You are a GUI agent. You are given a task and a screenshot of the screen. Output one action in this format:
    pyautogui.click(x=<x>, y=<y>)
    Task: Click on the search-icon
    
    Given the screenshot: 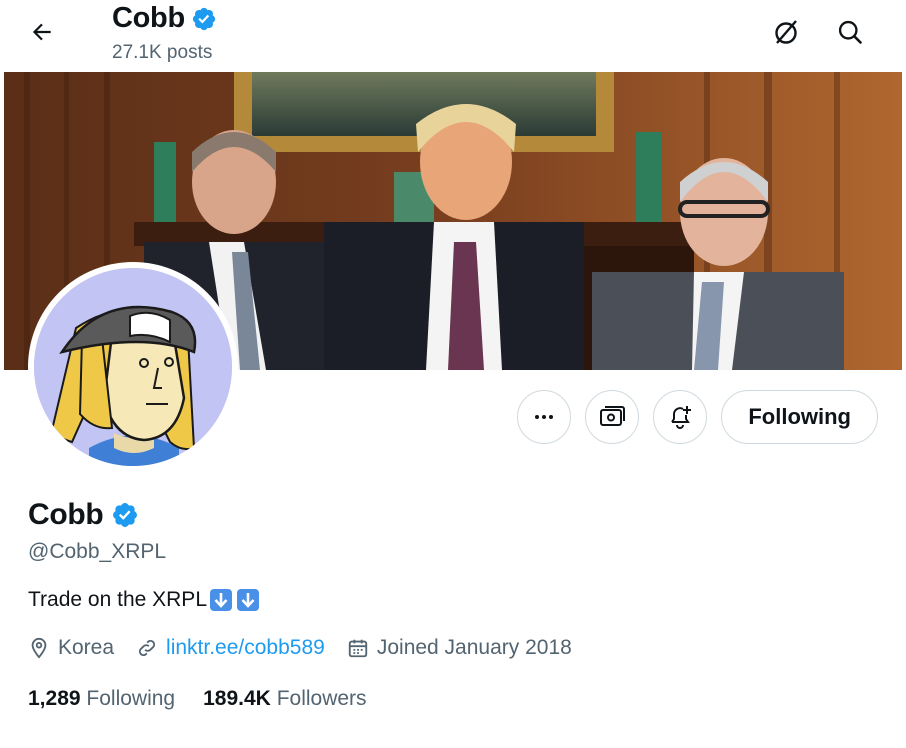 What is the action you would take?
    pyautogui.click(x=850, y=32)
    